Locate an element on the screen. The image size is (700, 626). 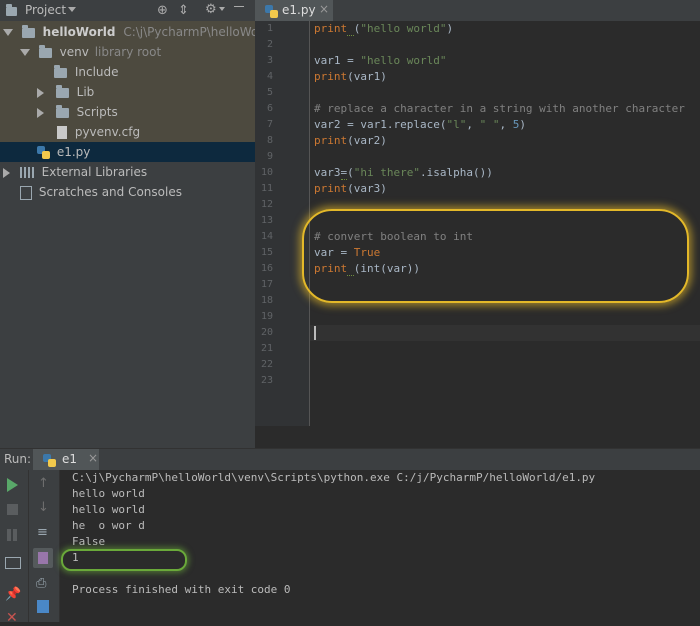
hide-panel-icon is located at coordinates (239, 6).